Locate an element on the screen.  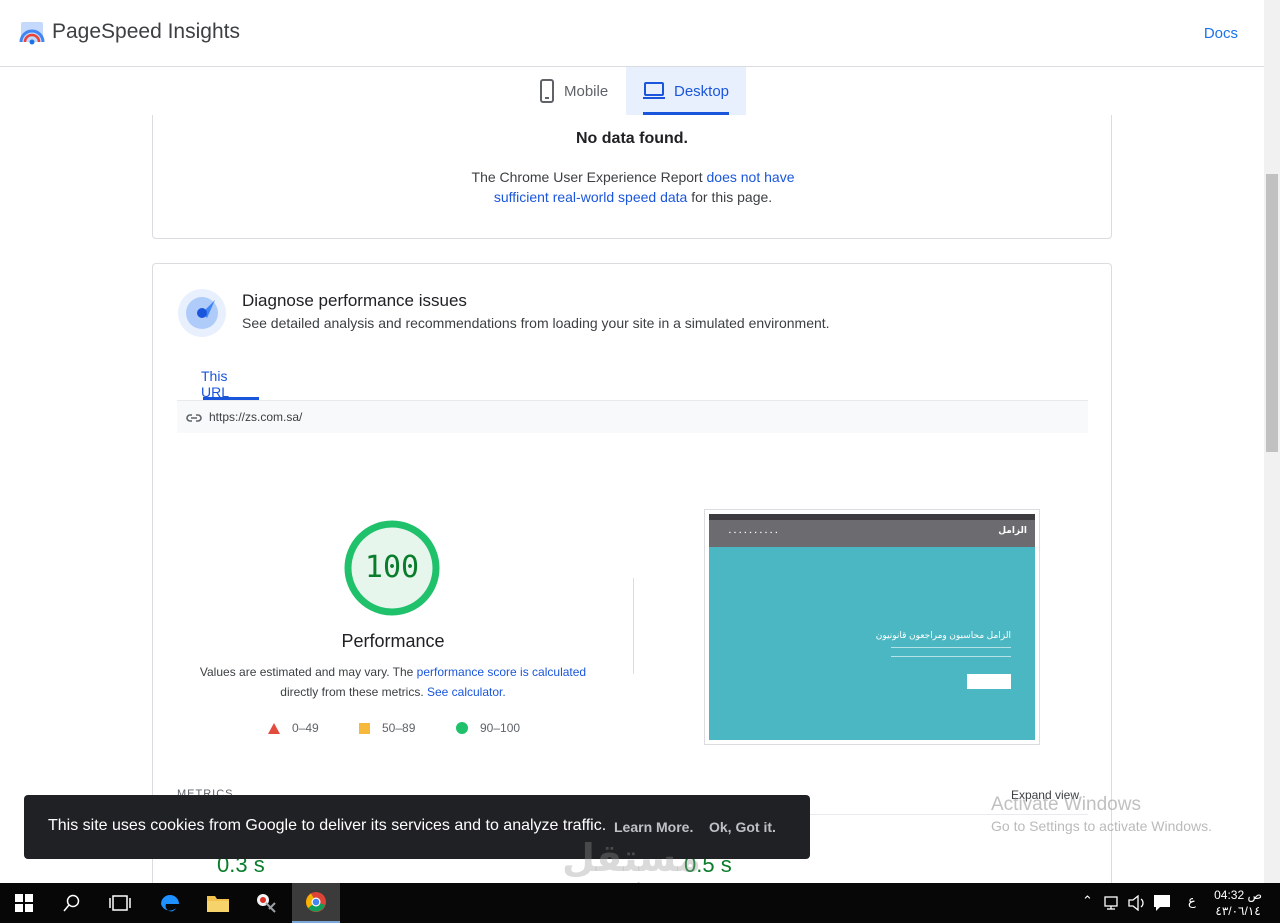
activate-windows-subtitle: Go to Settings to activate Windows. is located at coordinates (1101, 826).